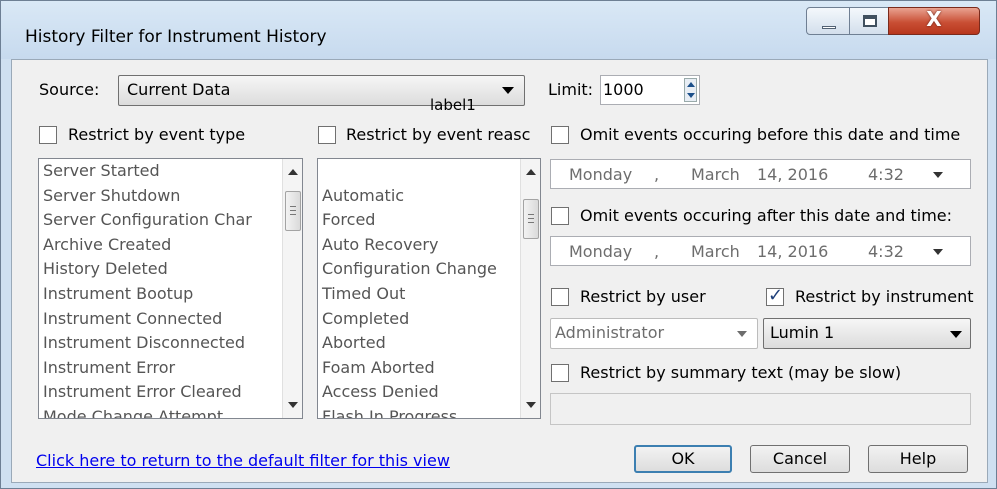  What do you see at coordinates (170, 196) in the screenshot?
I see `list-item: Server Shutdown` at bounding box center [170, 196].